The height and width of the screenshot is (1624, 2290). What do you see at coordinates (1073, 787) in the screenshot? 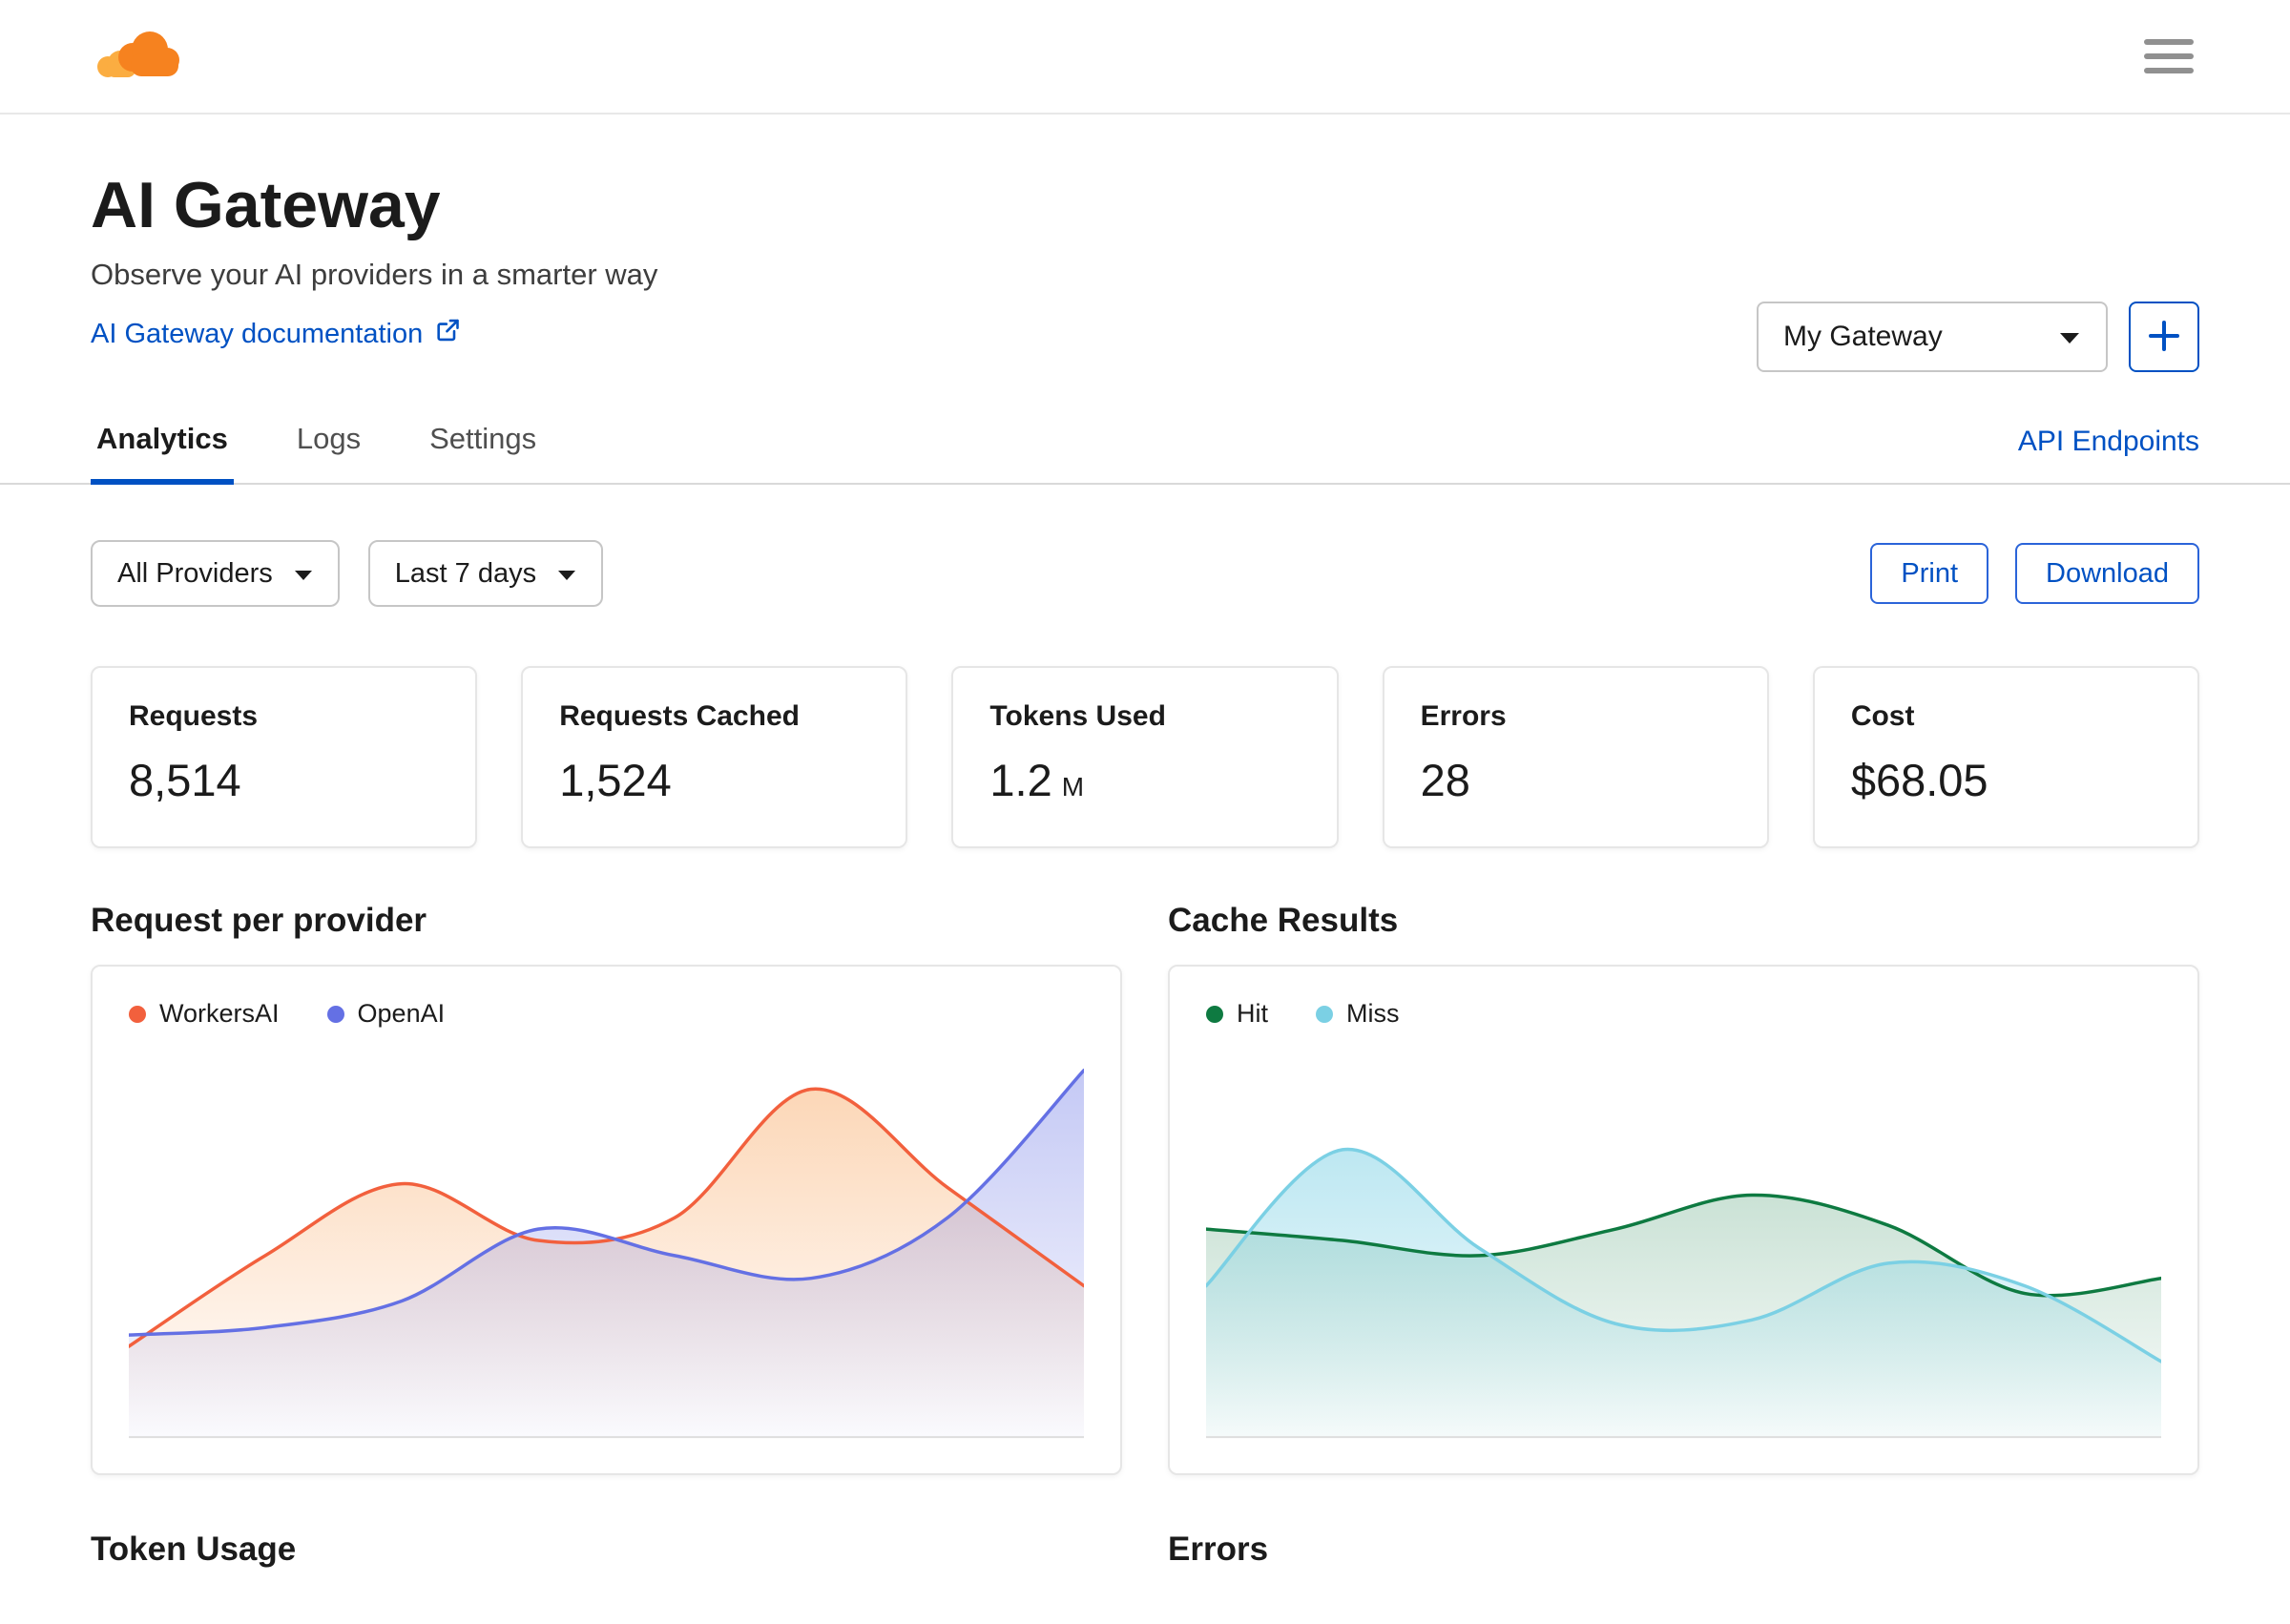
I see `stat-suffix: M` at bounding box center [1073, 787].